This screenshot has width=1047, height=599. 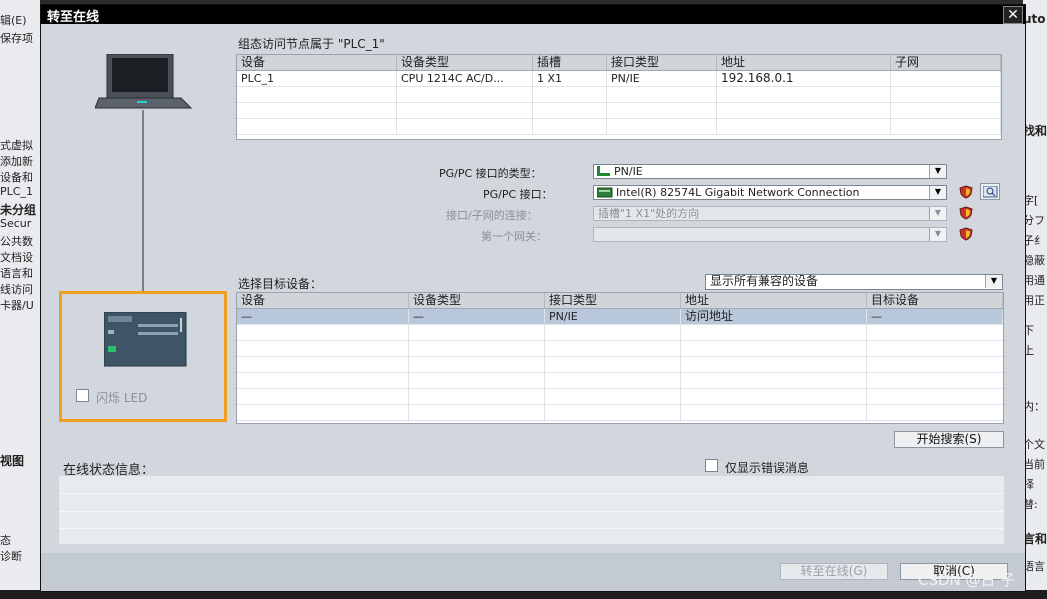 What do you see at coordinates (628, 171) in the screenshot?
I see `pgpc-type-value: PN/IE` at bounding box center [628, 171].